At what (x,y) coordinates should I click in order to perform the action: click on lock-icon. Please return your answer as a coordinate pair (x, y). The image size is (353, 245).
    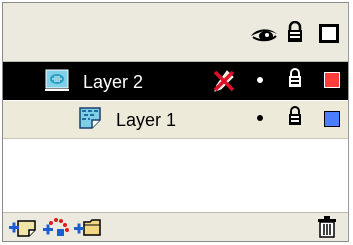
    Looking at the image, I should click on (295, 34).